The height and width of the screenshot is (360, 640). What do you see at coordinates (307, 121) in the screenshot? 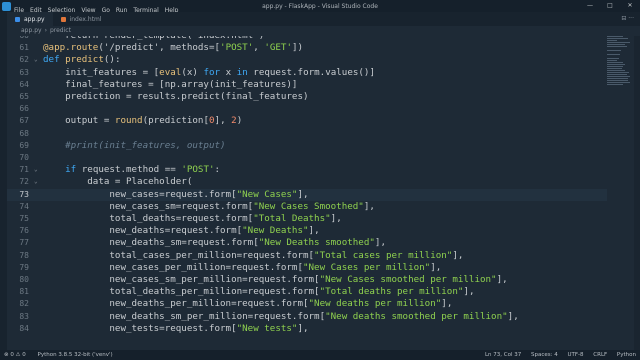
I see `code-line: 67 output = round(prediction[0], 2)` at bounding box center [307, 121].